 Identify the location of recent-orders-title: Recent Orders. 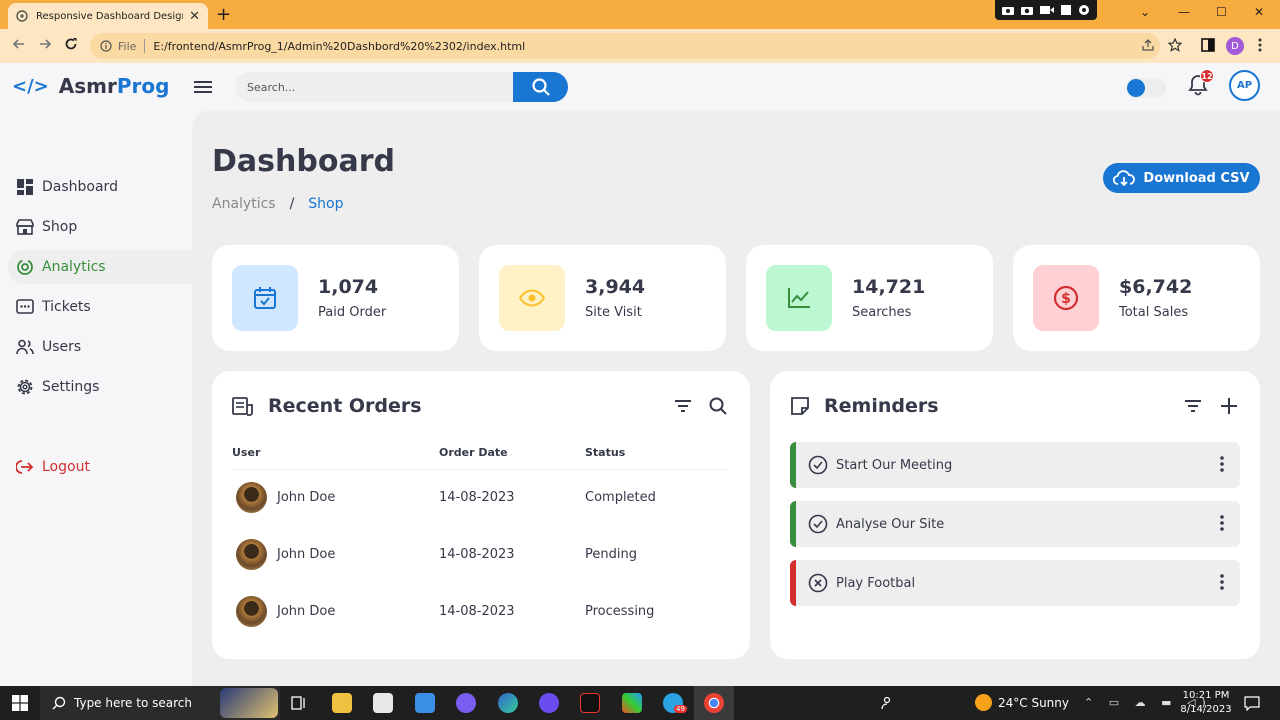
(345, 406).